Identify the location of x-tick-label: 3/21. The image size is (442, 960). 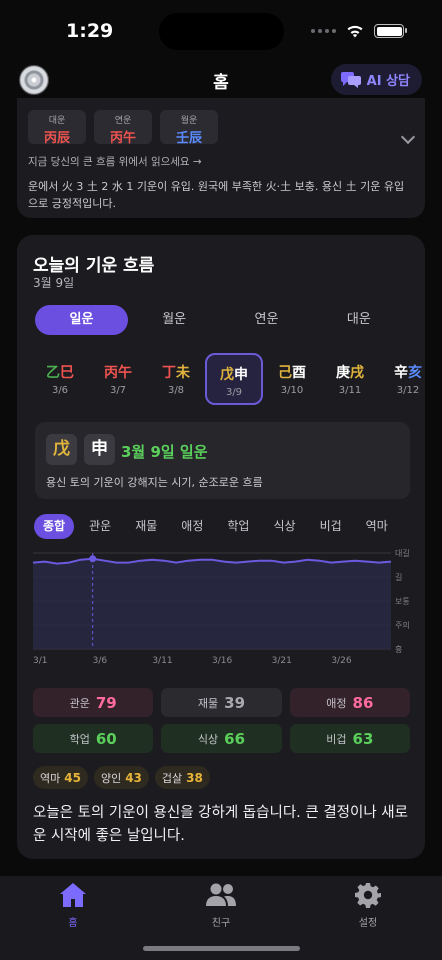
(282, 661).